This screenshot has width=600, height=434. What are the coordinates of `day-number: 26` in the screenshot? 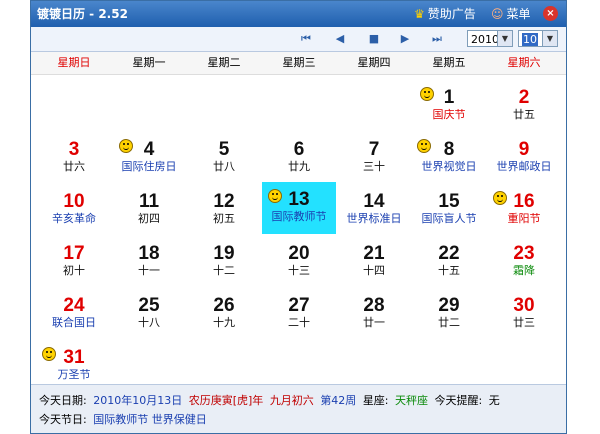 It's located at (224, 305).